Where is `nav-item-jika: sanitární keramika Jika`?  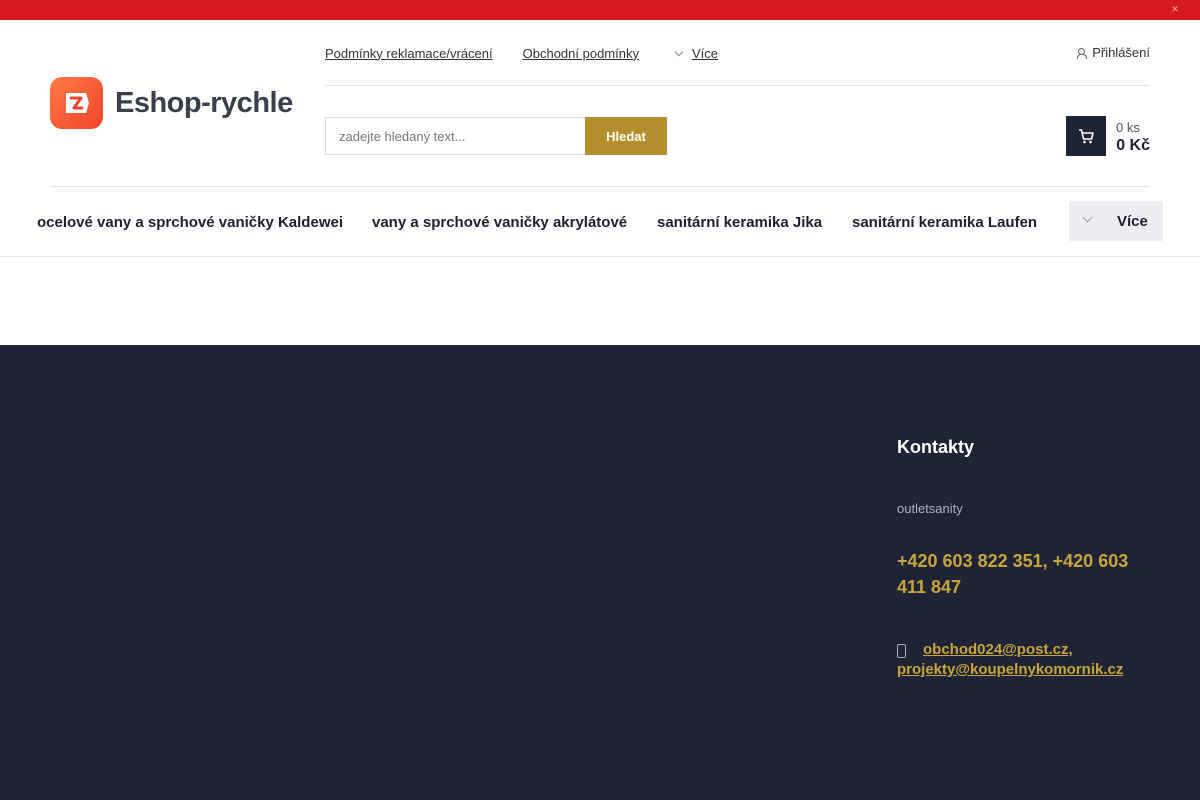 nav-item-jika: sanitární keramika Jika is located at coordinates (739, 222).